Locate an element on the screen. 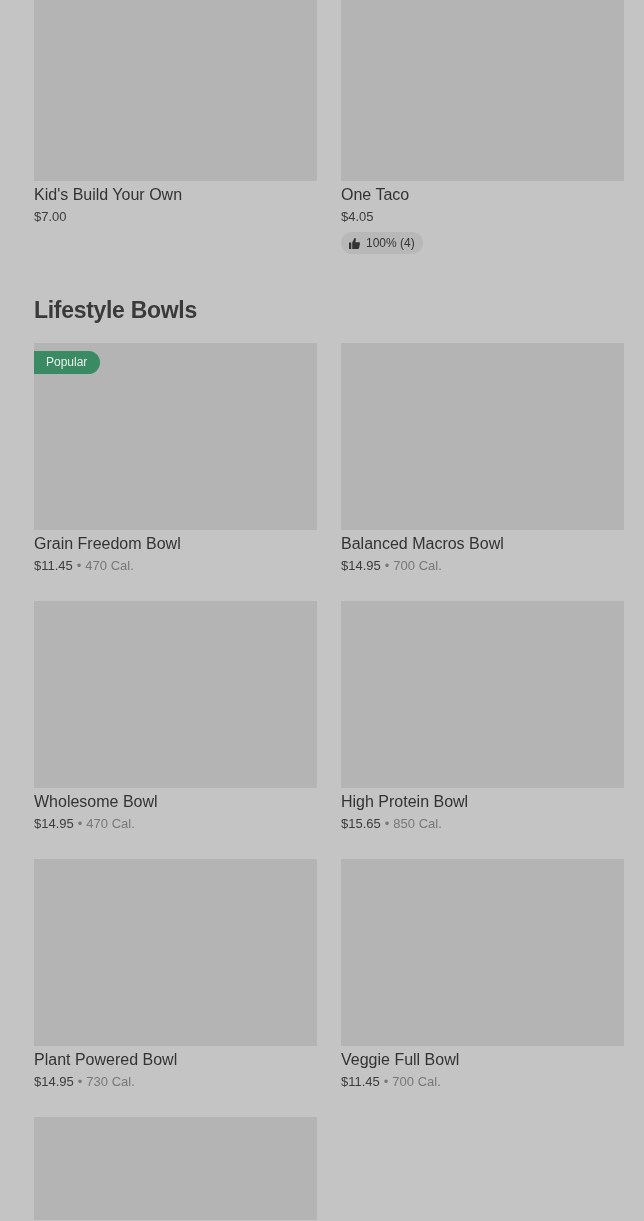 This screenshot has width=644, height=1221. item-price: $15.65 is located at coordinates (361, 824).